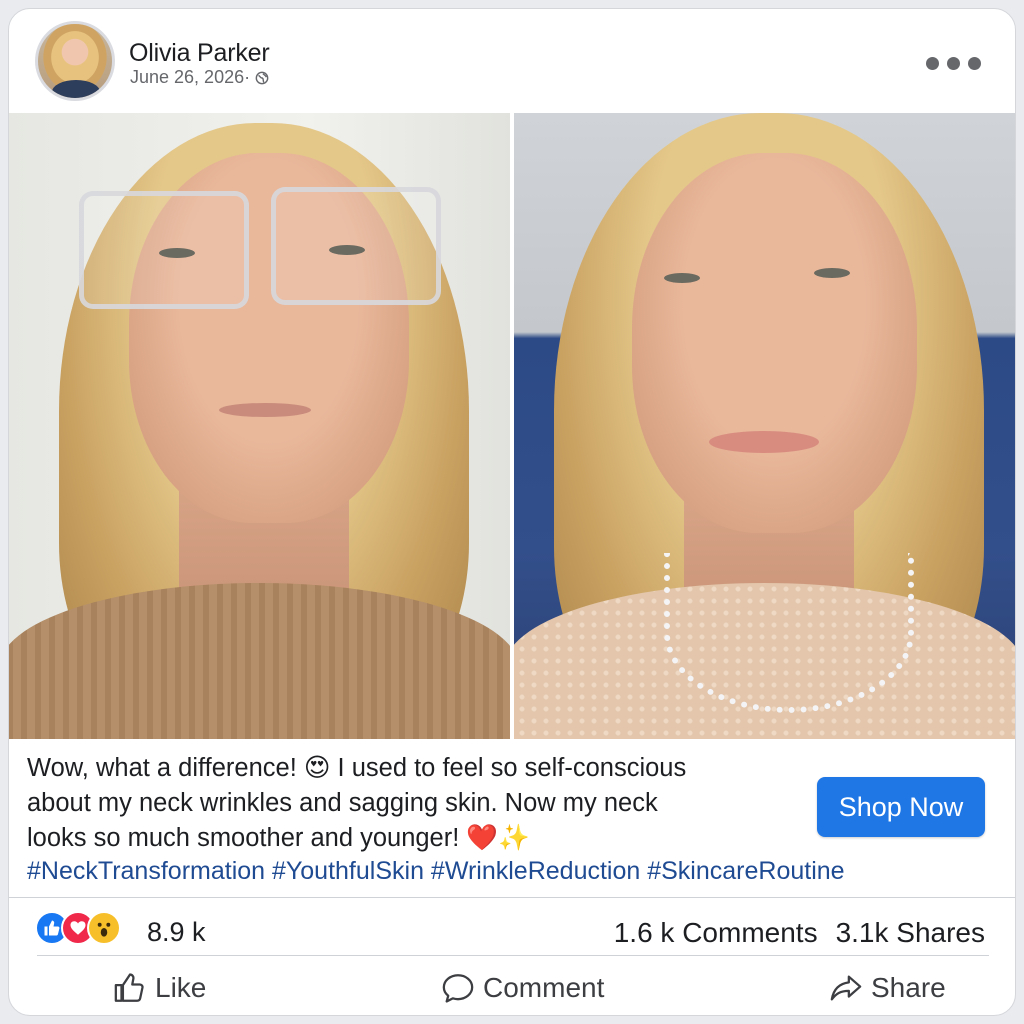  Describe the element at coordinates (278, 838) in the screenshot. I see `caption-line: looks so much smoother and younger! ❤️✨` at that location.